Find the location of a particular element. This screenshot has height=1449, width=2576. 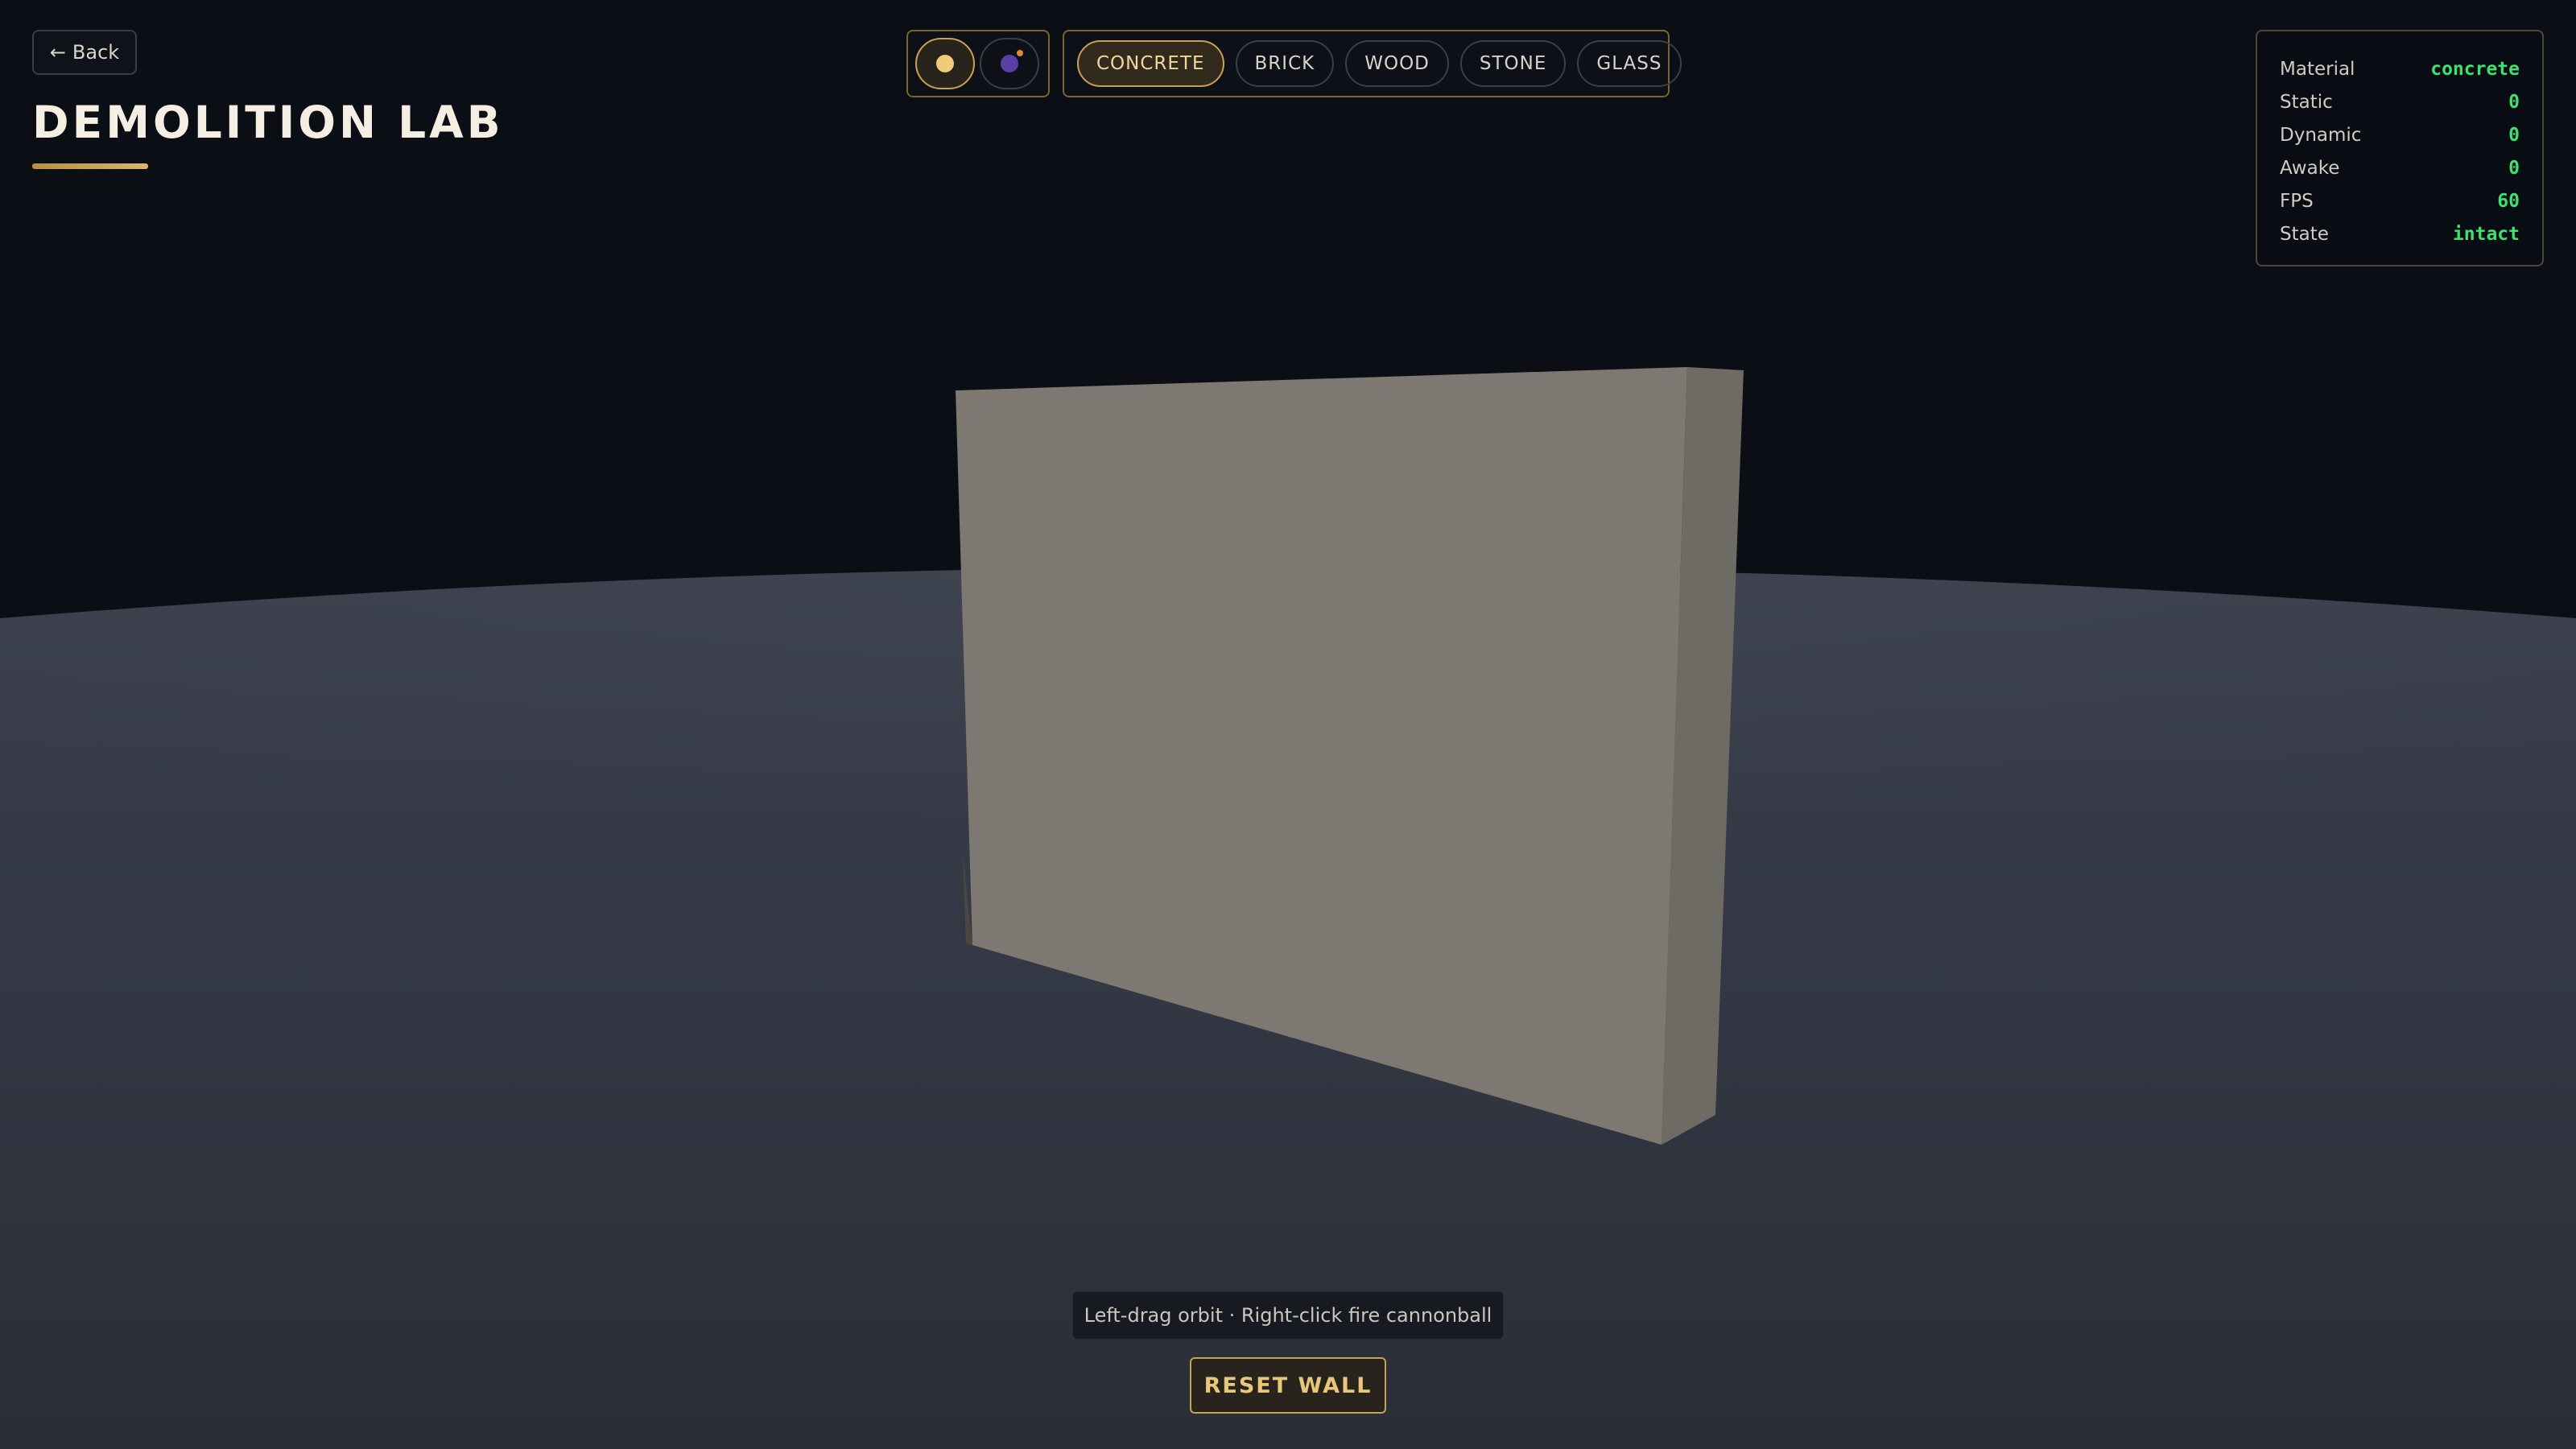

cannonball-button is located at coordinates (945, 63).